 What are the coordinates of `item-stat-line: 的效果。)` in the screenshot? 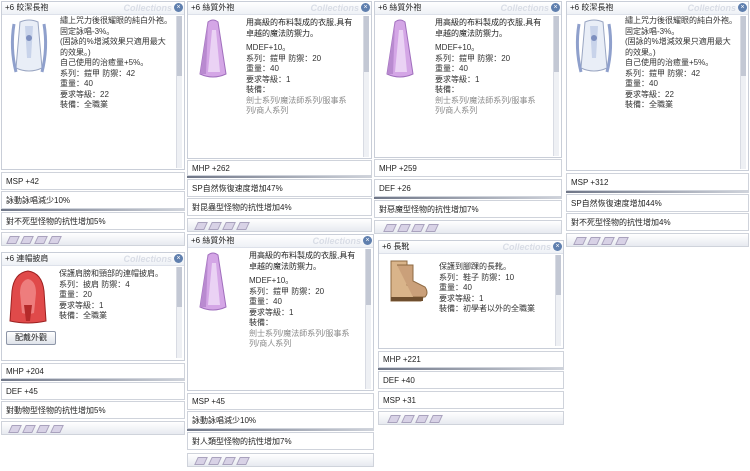 It's located at (640, 52).